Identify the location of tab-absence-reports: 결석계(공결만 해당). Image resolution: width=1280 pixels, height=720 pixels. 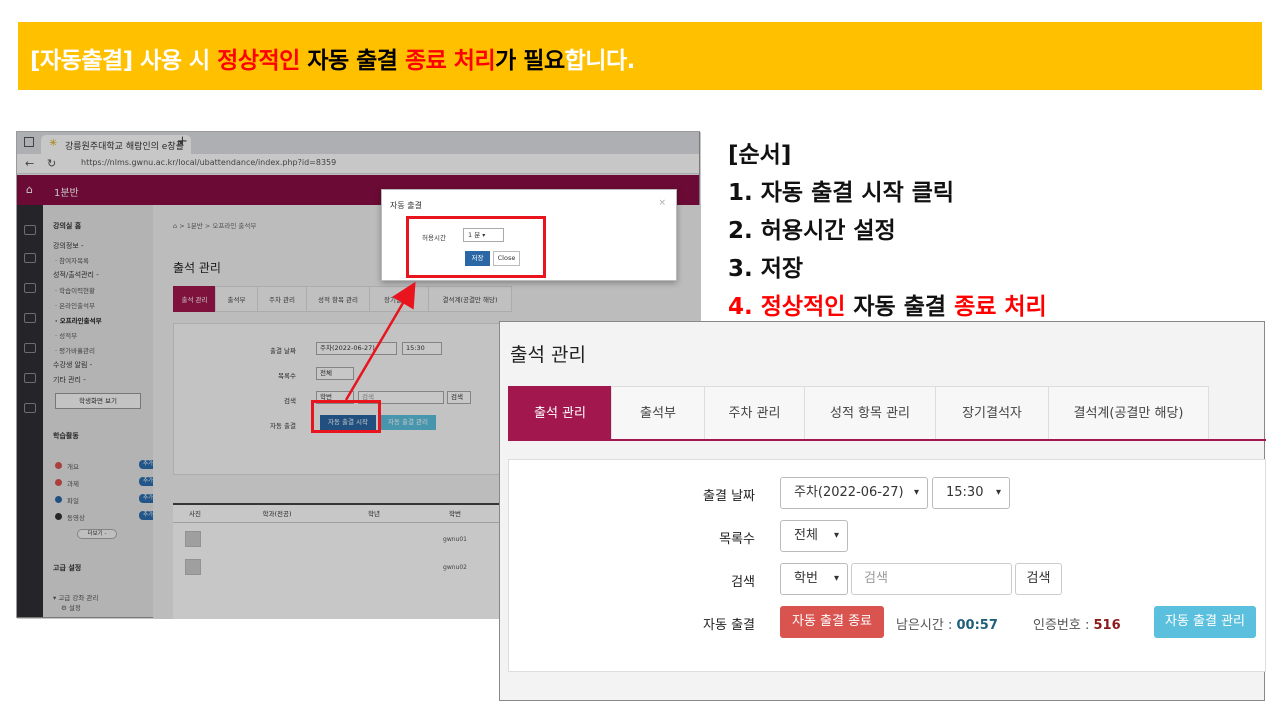
(1128, 413).